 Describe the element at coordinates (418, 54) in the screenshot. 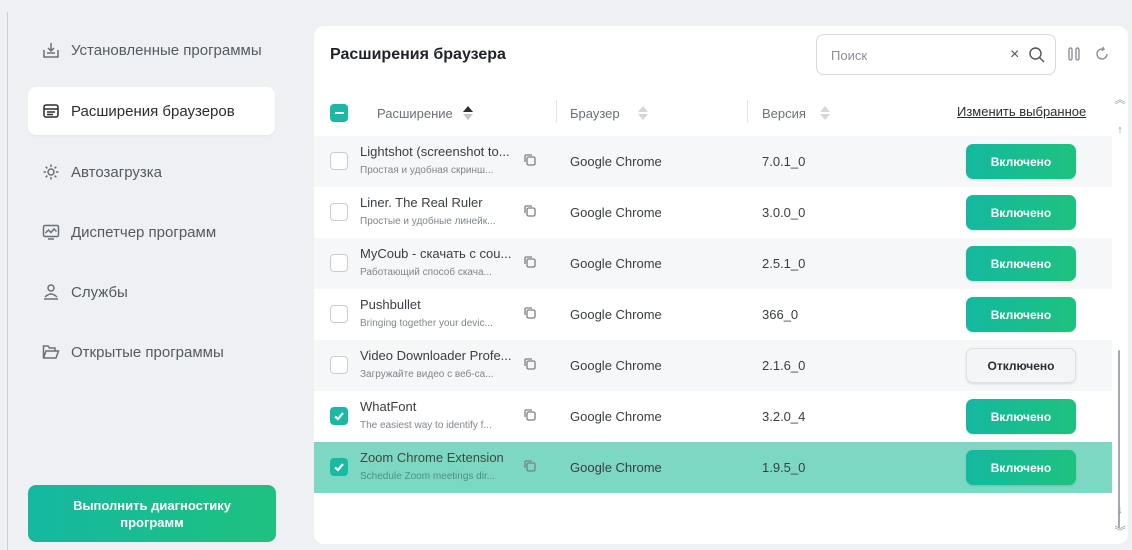

I see `page-title: Расширения браузера` at that location.